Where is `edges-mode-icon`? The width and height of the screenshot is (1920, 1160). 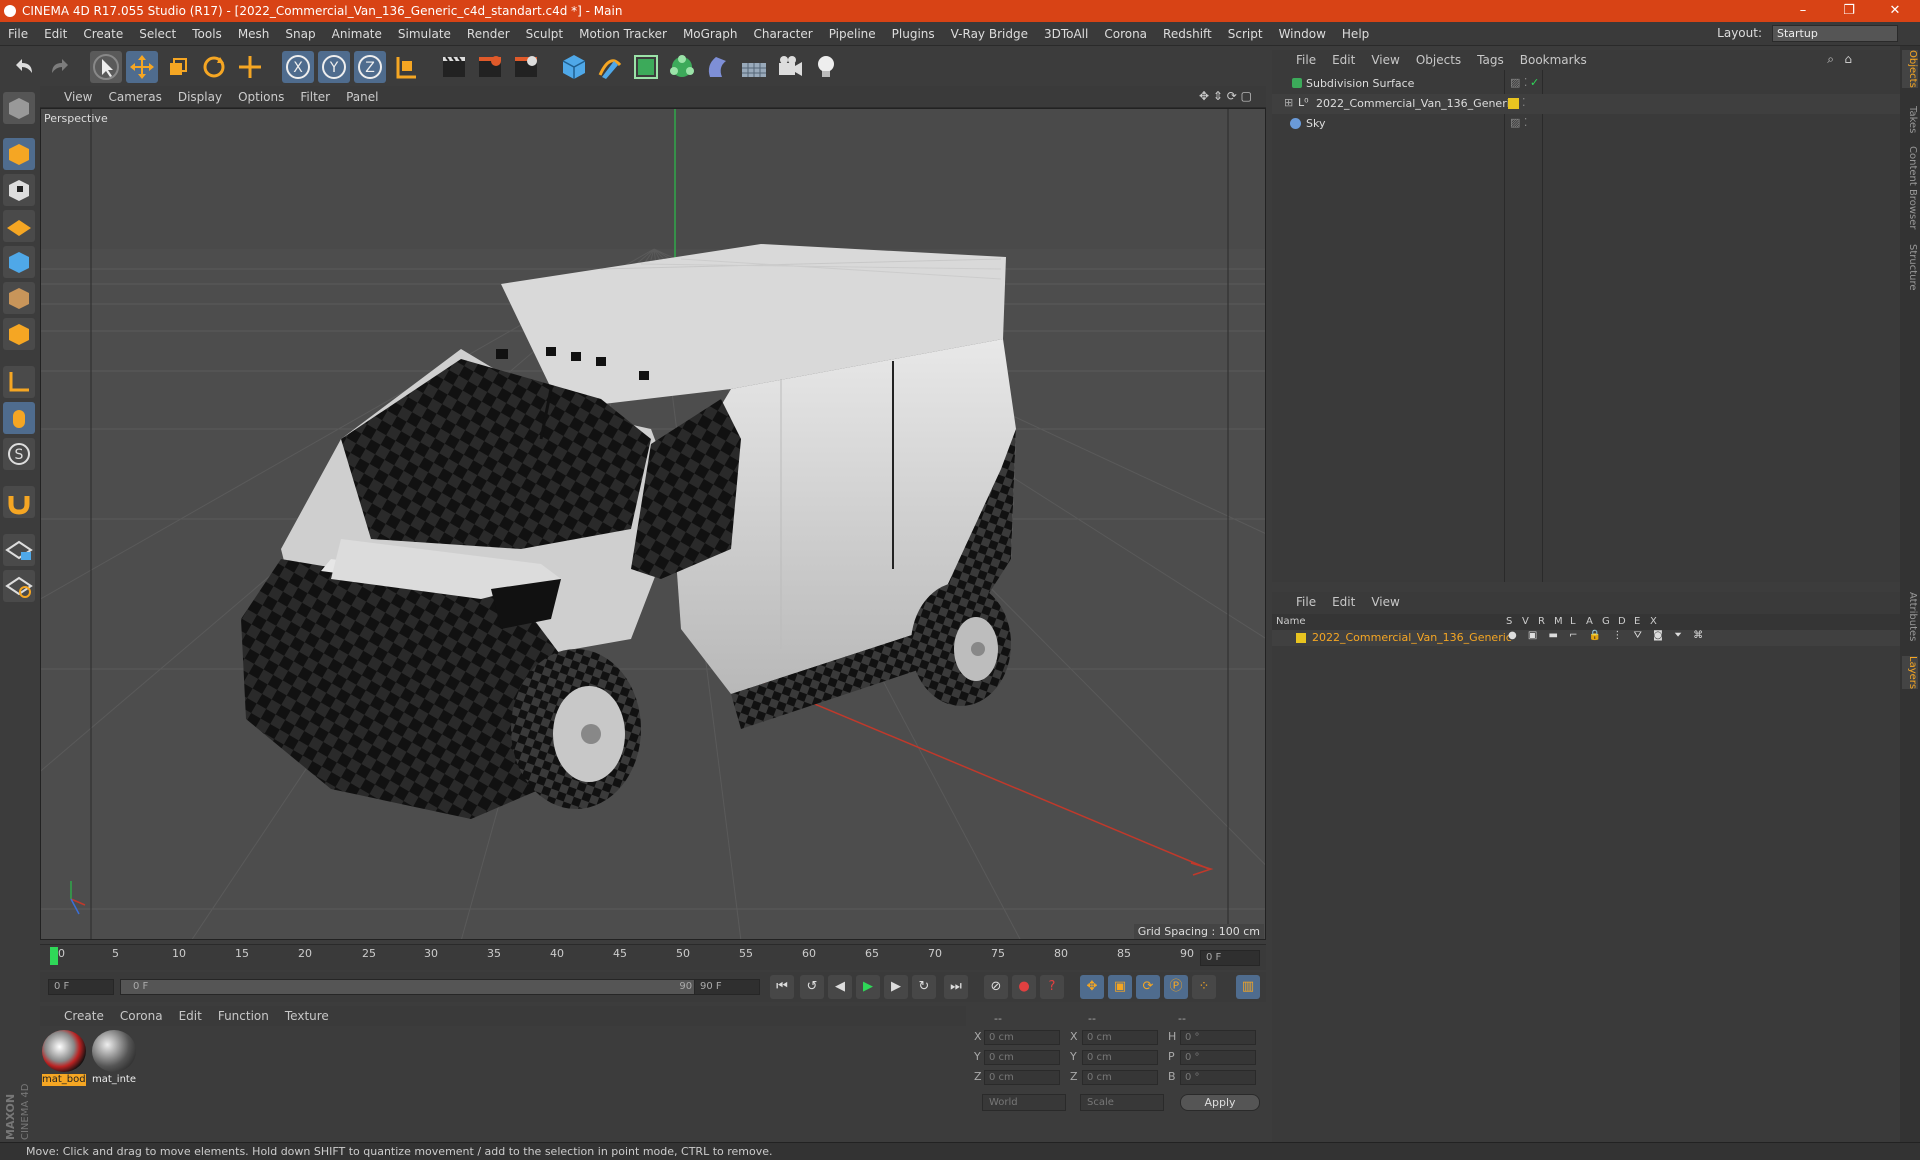 edges-mode-icon is located at coordinates (19, 298).